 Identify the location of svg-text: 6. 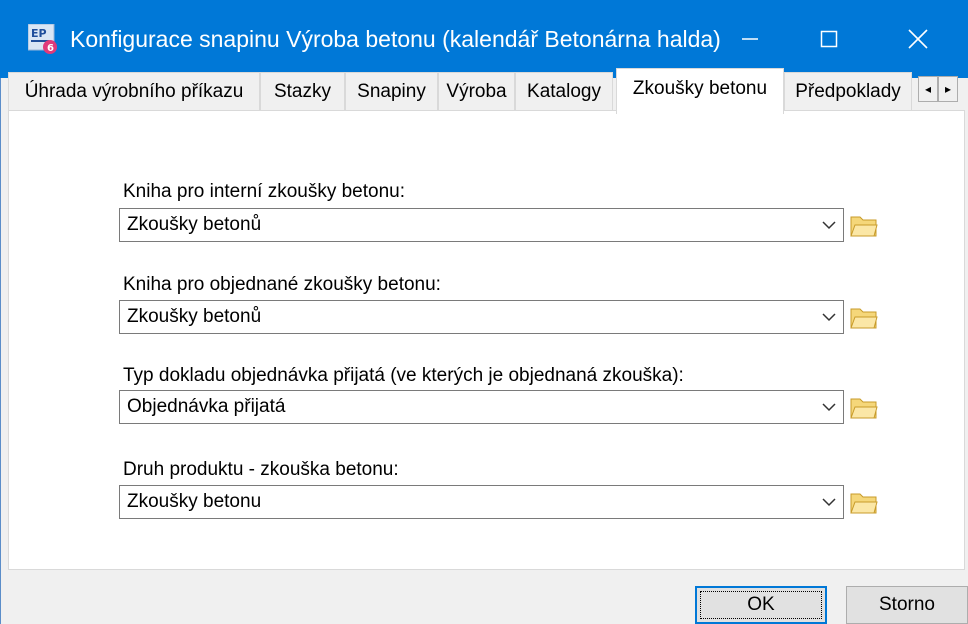
(50, 48).